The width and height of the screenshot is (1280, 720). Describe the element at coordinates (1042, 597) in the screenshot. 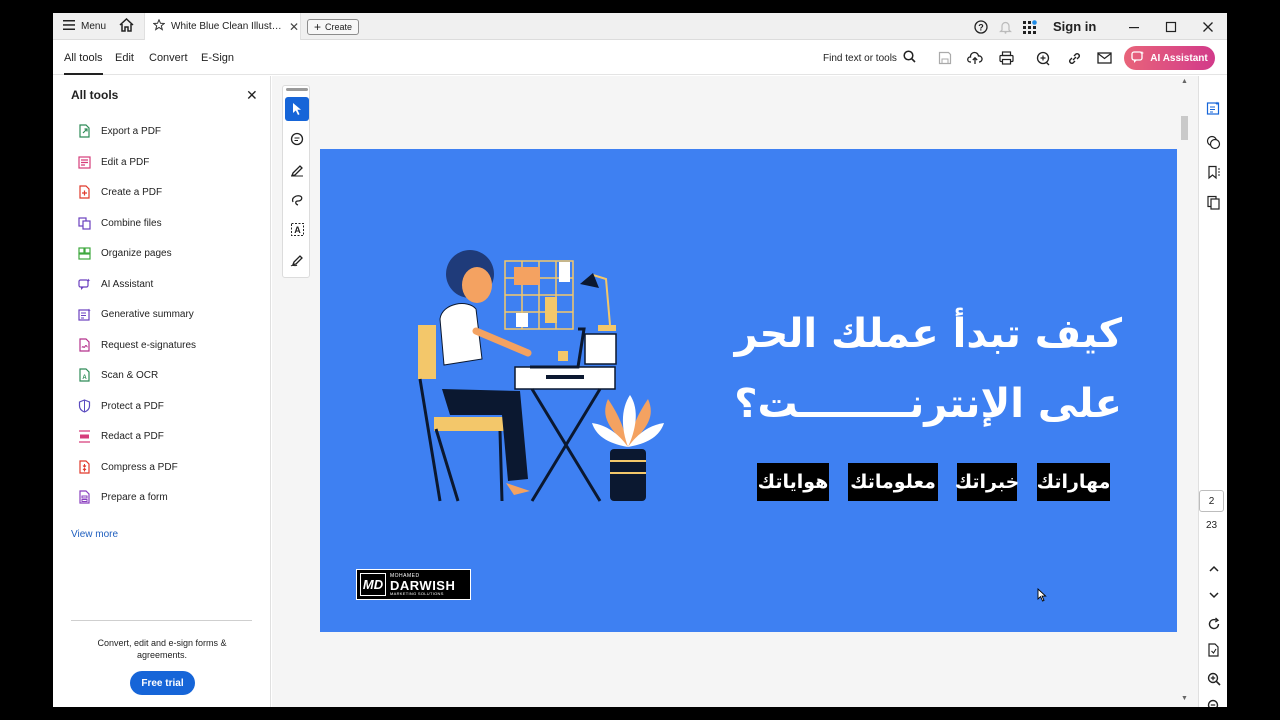

I see `mouse-pointer-icon` at that location.